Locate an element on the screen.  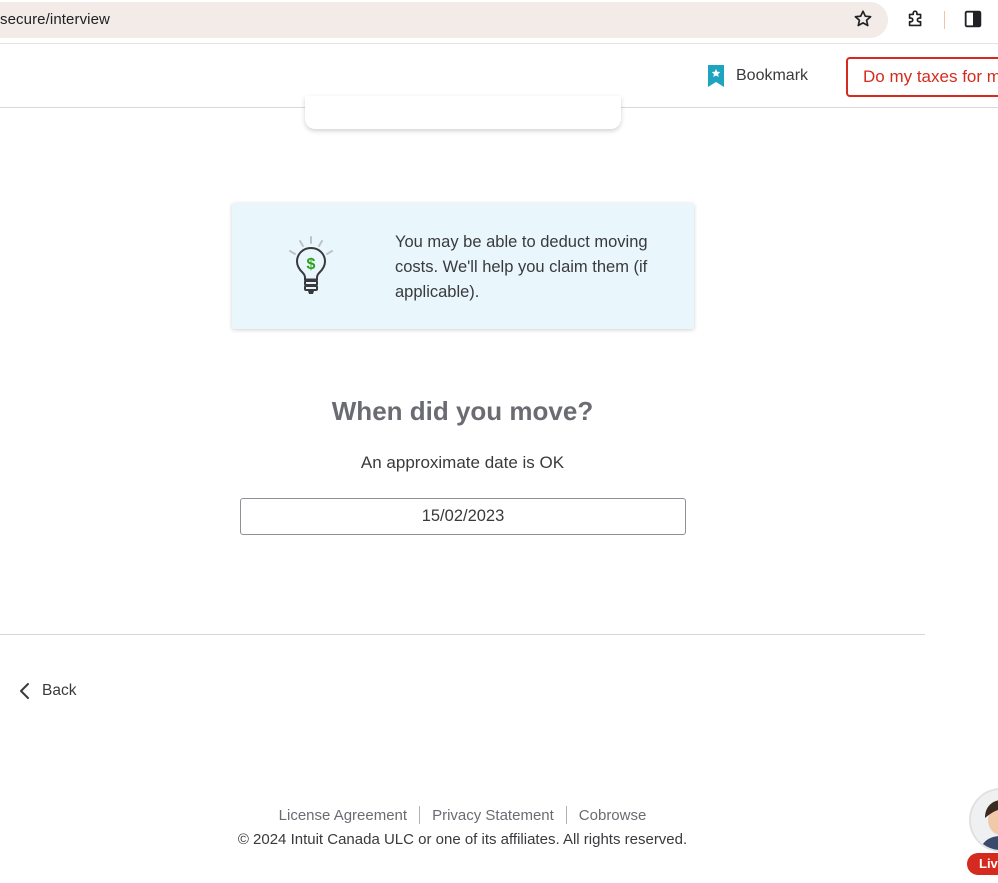
question-title: When did you move? is located at coordinates (462, 411).